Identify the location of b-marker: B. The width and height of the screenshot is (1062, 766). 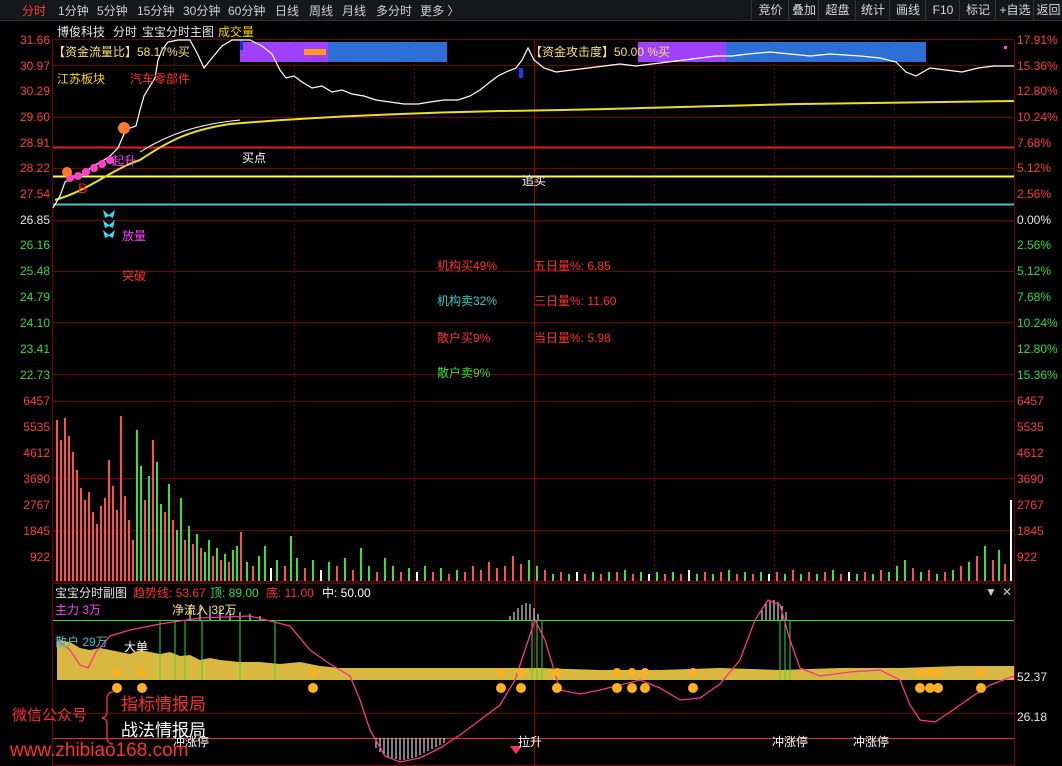
(82, 188).